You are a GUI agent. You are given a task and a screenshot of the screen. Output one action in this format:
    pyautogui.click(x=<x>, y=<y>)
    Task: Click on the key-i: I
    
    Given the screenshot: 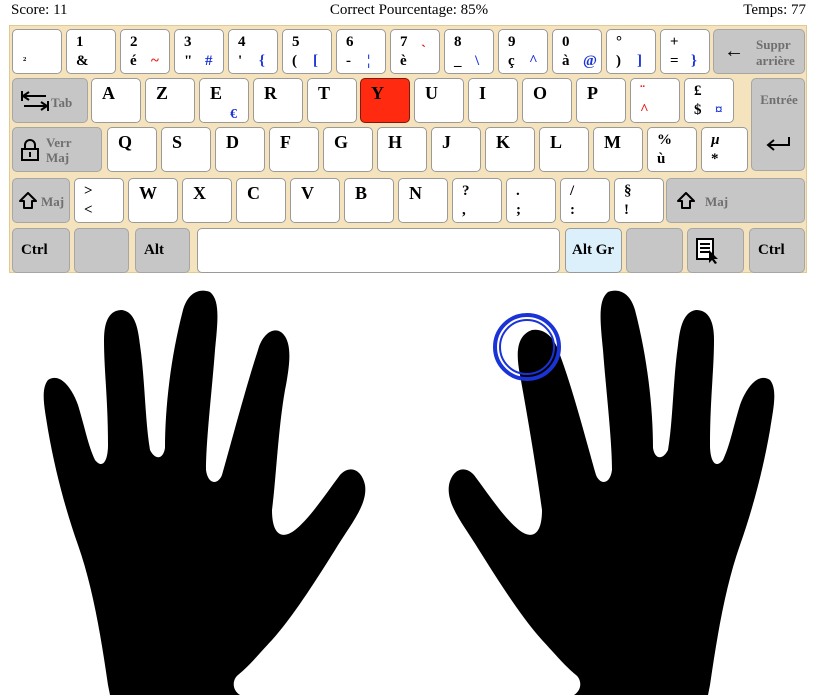 What is the action you would take?
    pyautogui.click(x=493, y=100)
    